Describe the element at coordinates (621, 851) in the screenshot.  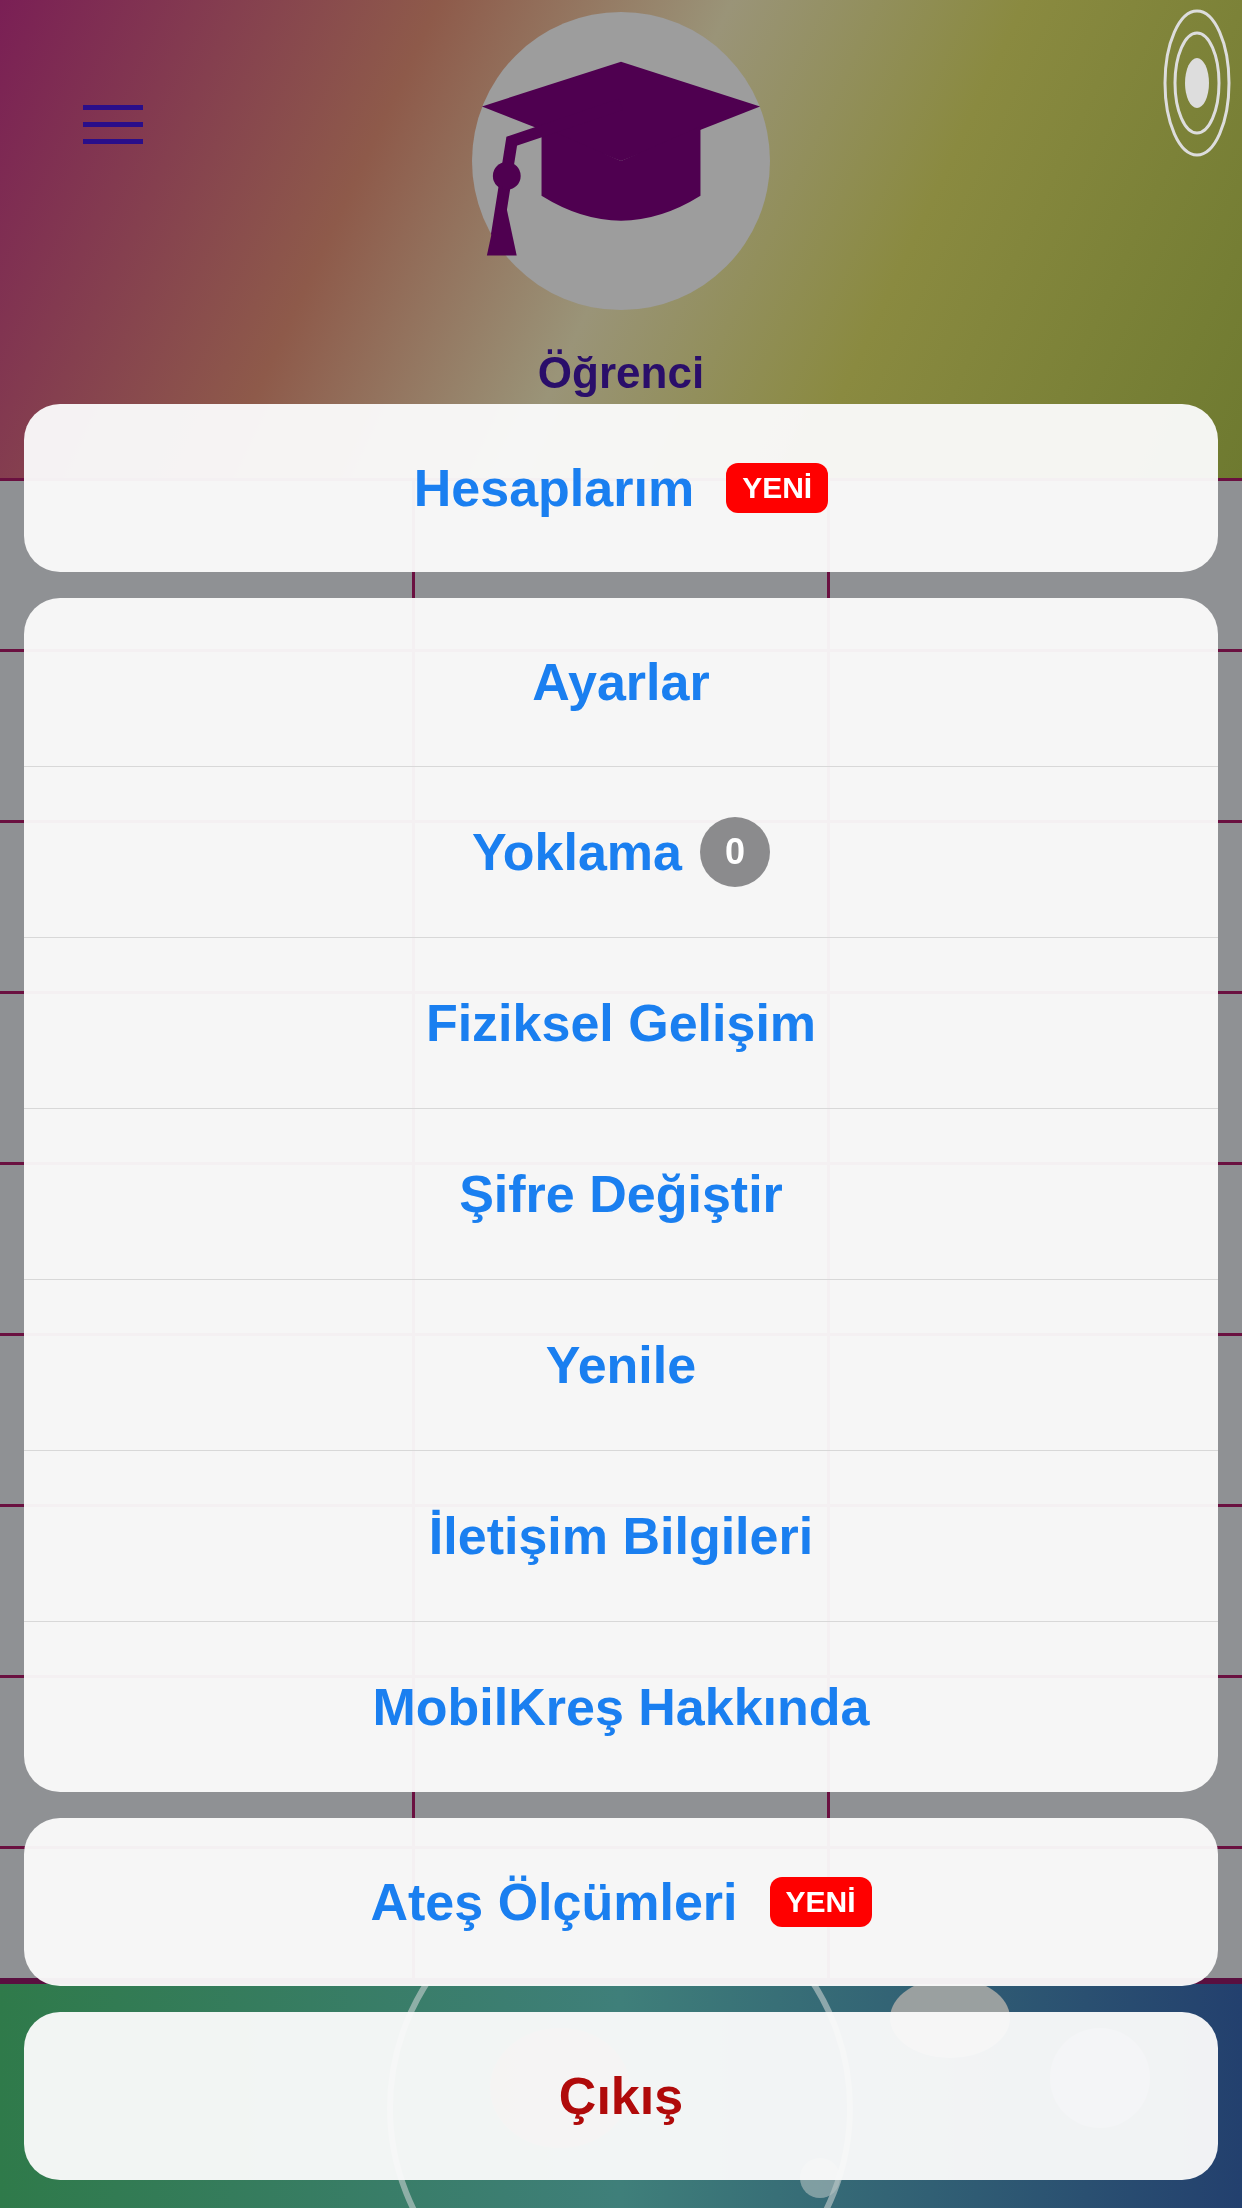
I see `menu-option: Yoklama 0` at that location.